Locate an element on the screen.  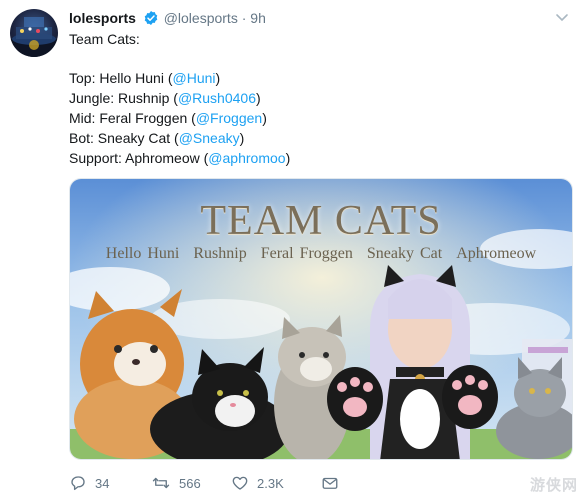
like-count: 2.3K is located at coordinates (270, 483).